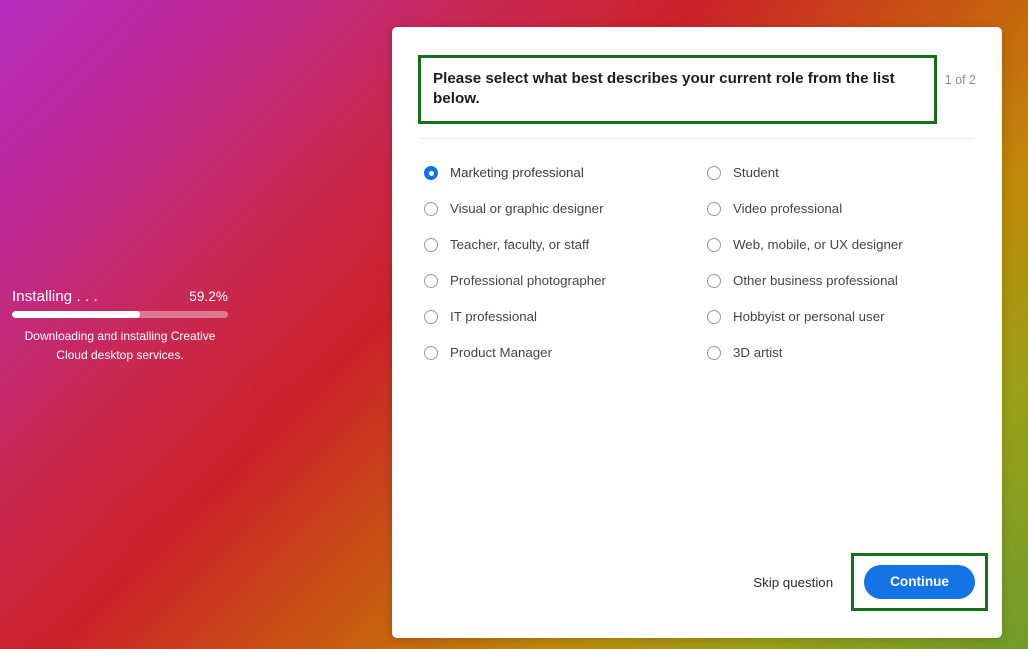  Describe the element at coordinates (527, 209) in the screenshot. I see `role-option-label: Visual or graphic designer` at that location.